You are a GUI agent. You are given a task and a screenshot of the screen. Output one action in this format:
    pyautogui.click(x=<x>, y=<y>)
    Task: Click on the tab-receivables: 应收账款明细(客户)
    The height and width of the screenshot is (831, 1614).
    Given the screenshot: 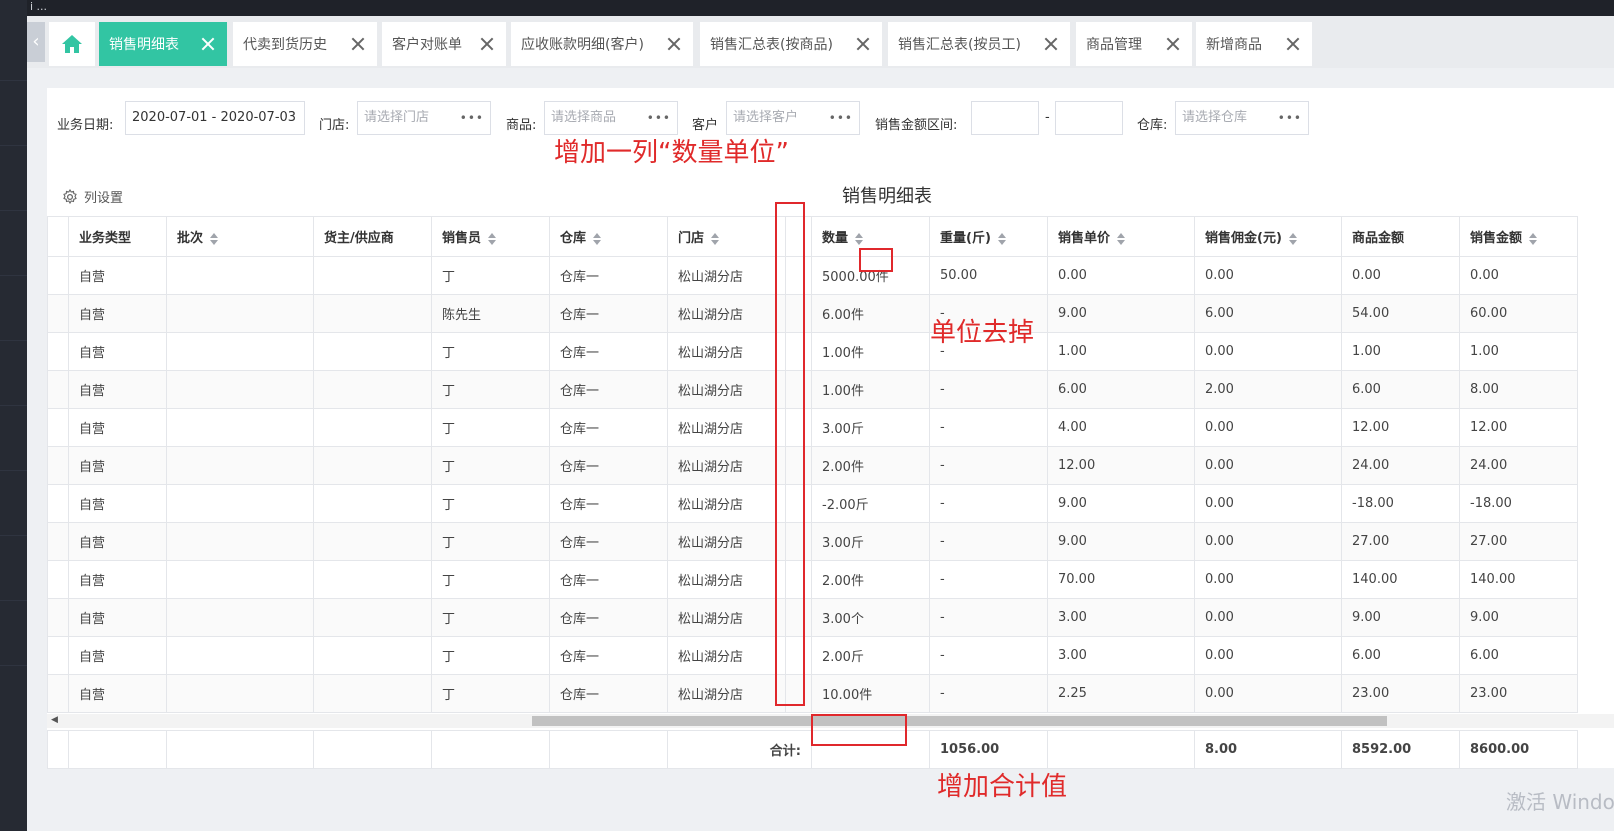 What is the action you would take?
    pyautogui.click(x=602, y=44)
    